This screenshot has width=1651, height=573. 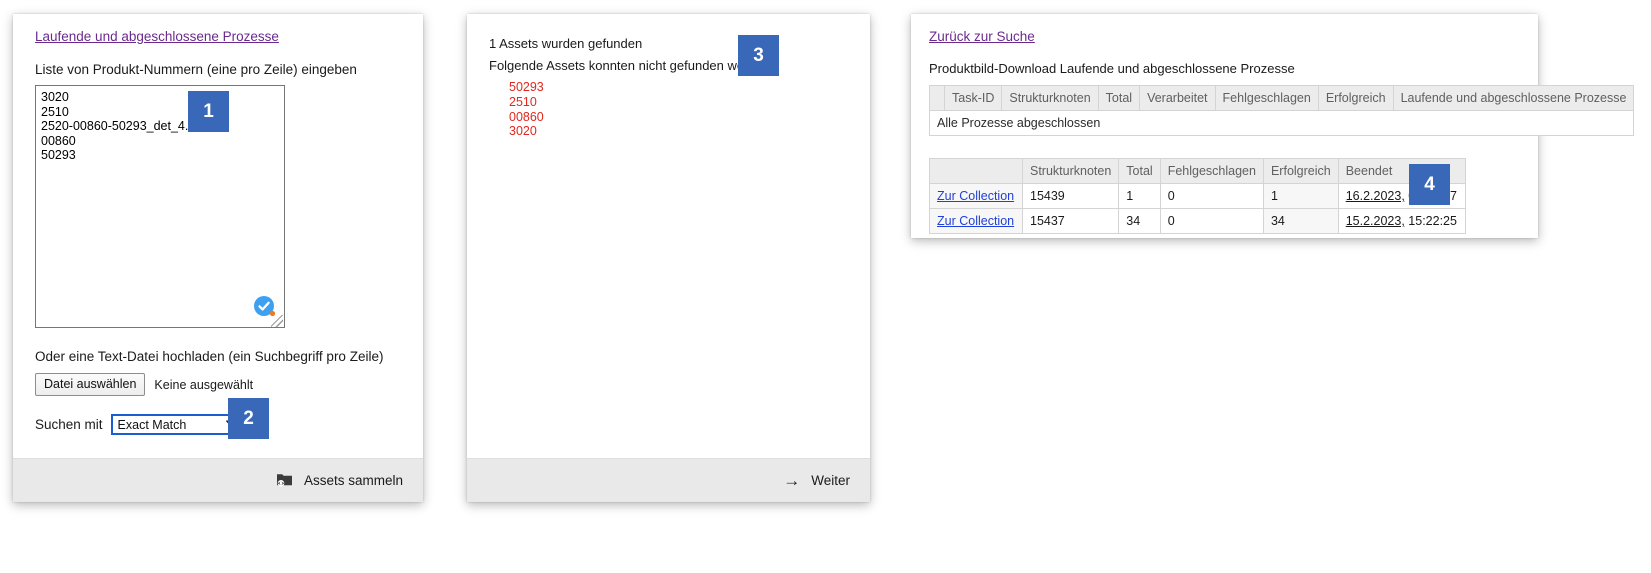 I want to click on match-mode-select: Exact Match, so click(x=177, y=424).